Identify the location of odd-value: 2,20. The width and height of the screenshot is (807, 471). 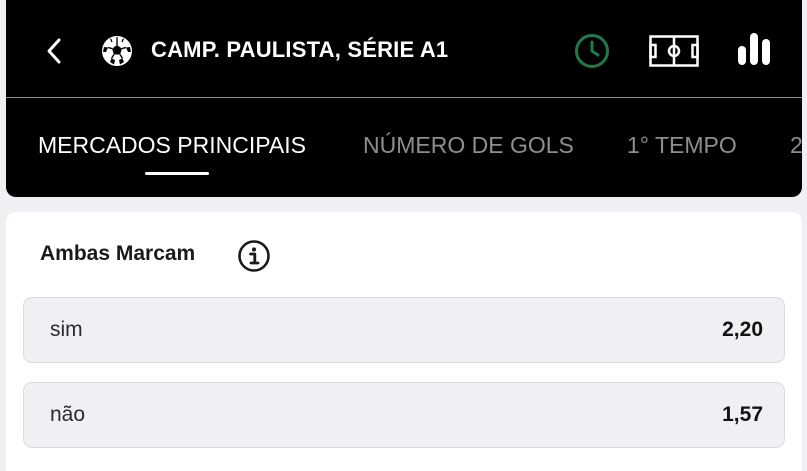
(742, 329).